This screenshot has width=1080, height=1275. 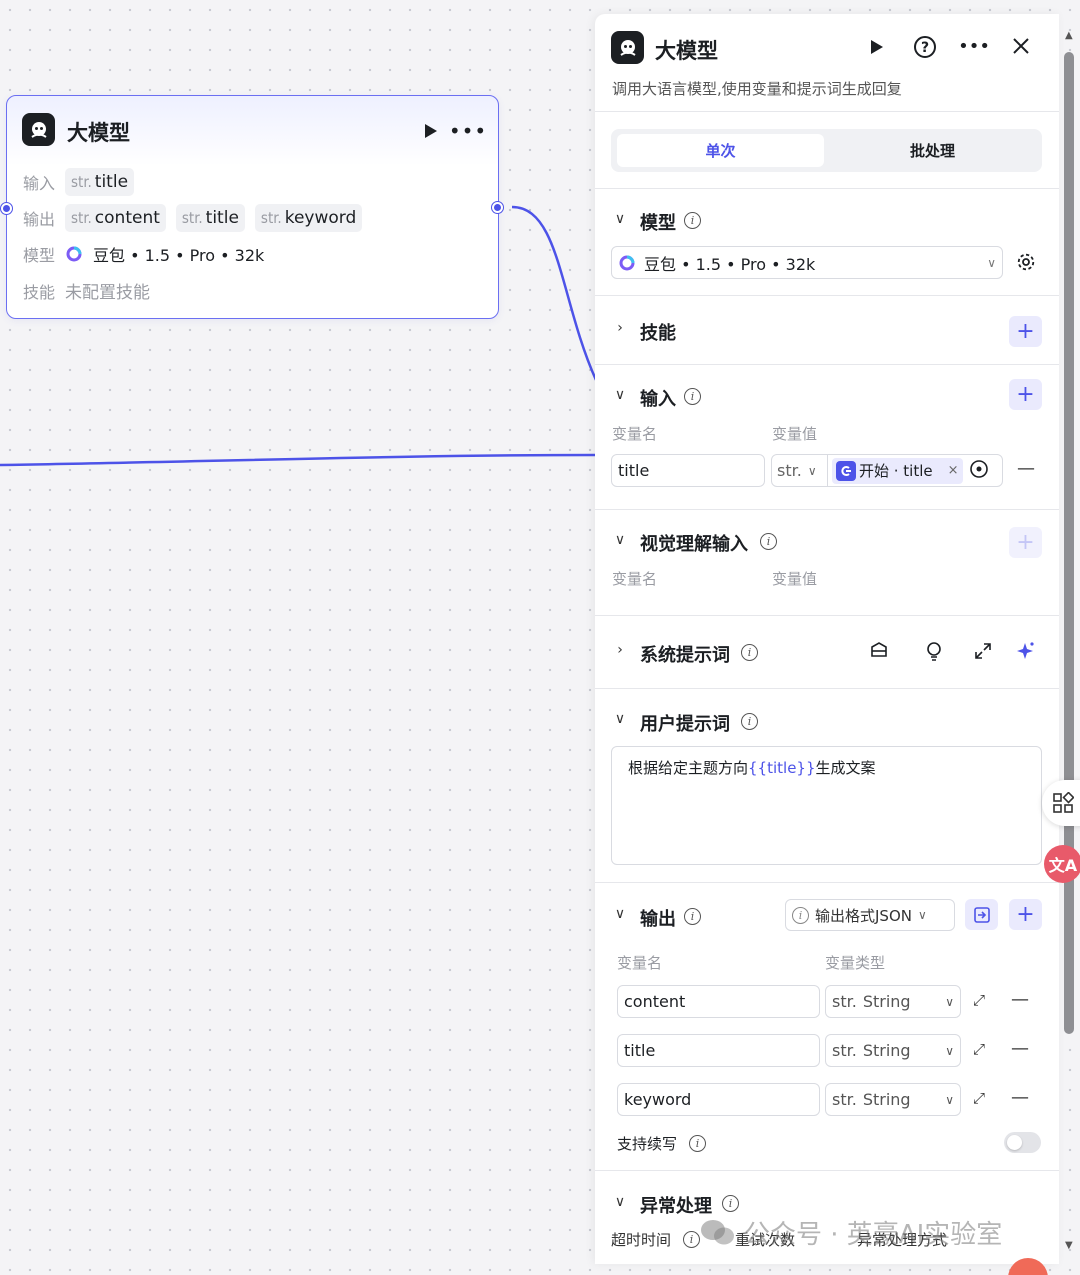 I want to click on add-input-button: +, so click(x=1025, y=394).